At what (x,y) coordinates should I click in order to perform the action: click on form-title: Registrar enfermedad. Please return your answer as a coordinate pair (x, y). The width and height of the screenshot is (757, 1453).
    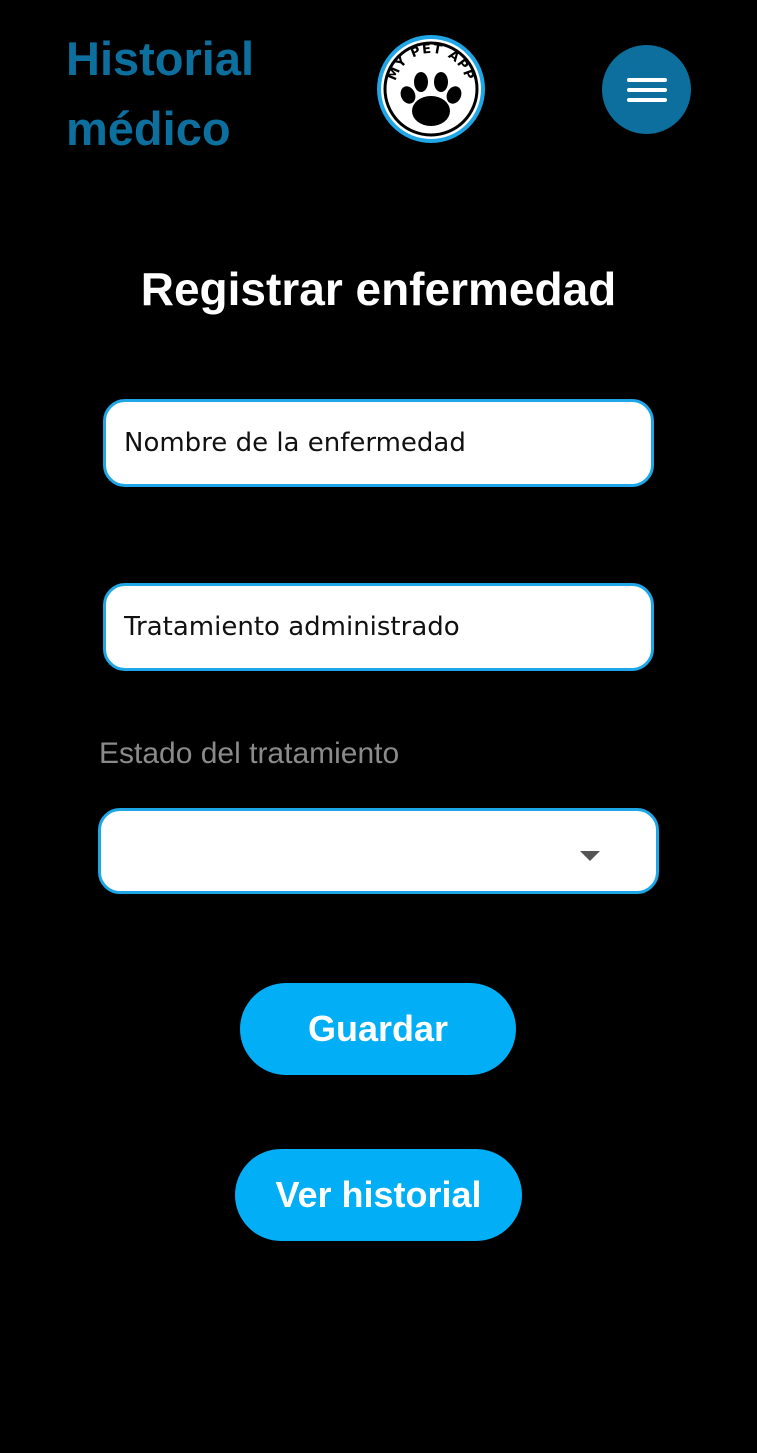
    Looking at the image, I should click on (378, 289).